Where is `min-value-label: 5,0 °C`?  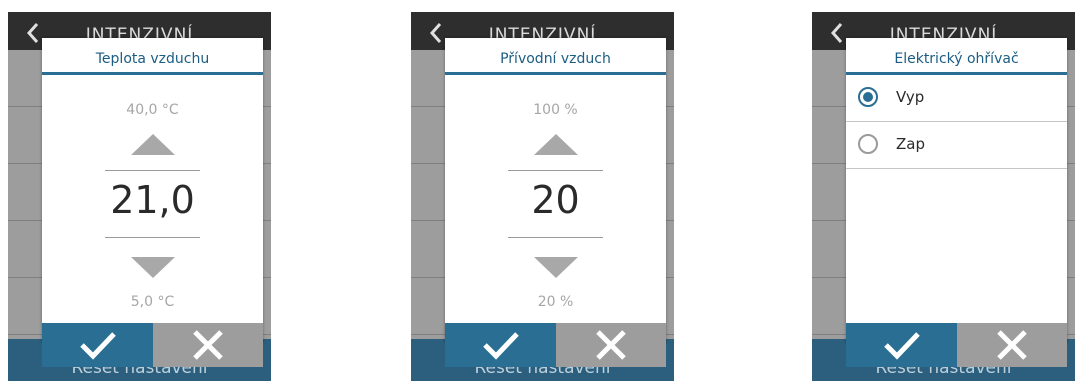 min-value-label: 5,0 °C is located at coordinates (152, 302).